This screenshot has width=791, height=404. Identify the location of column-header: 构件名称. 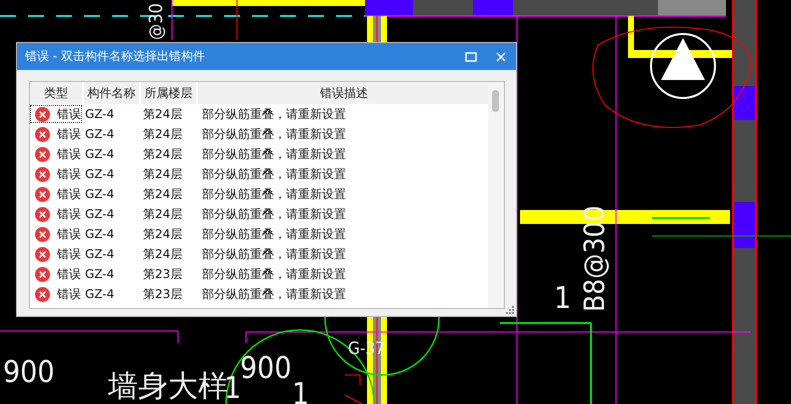
(111, 93).